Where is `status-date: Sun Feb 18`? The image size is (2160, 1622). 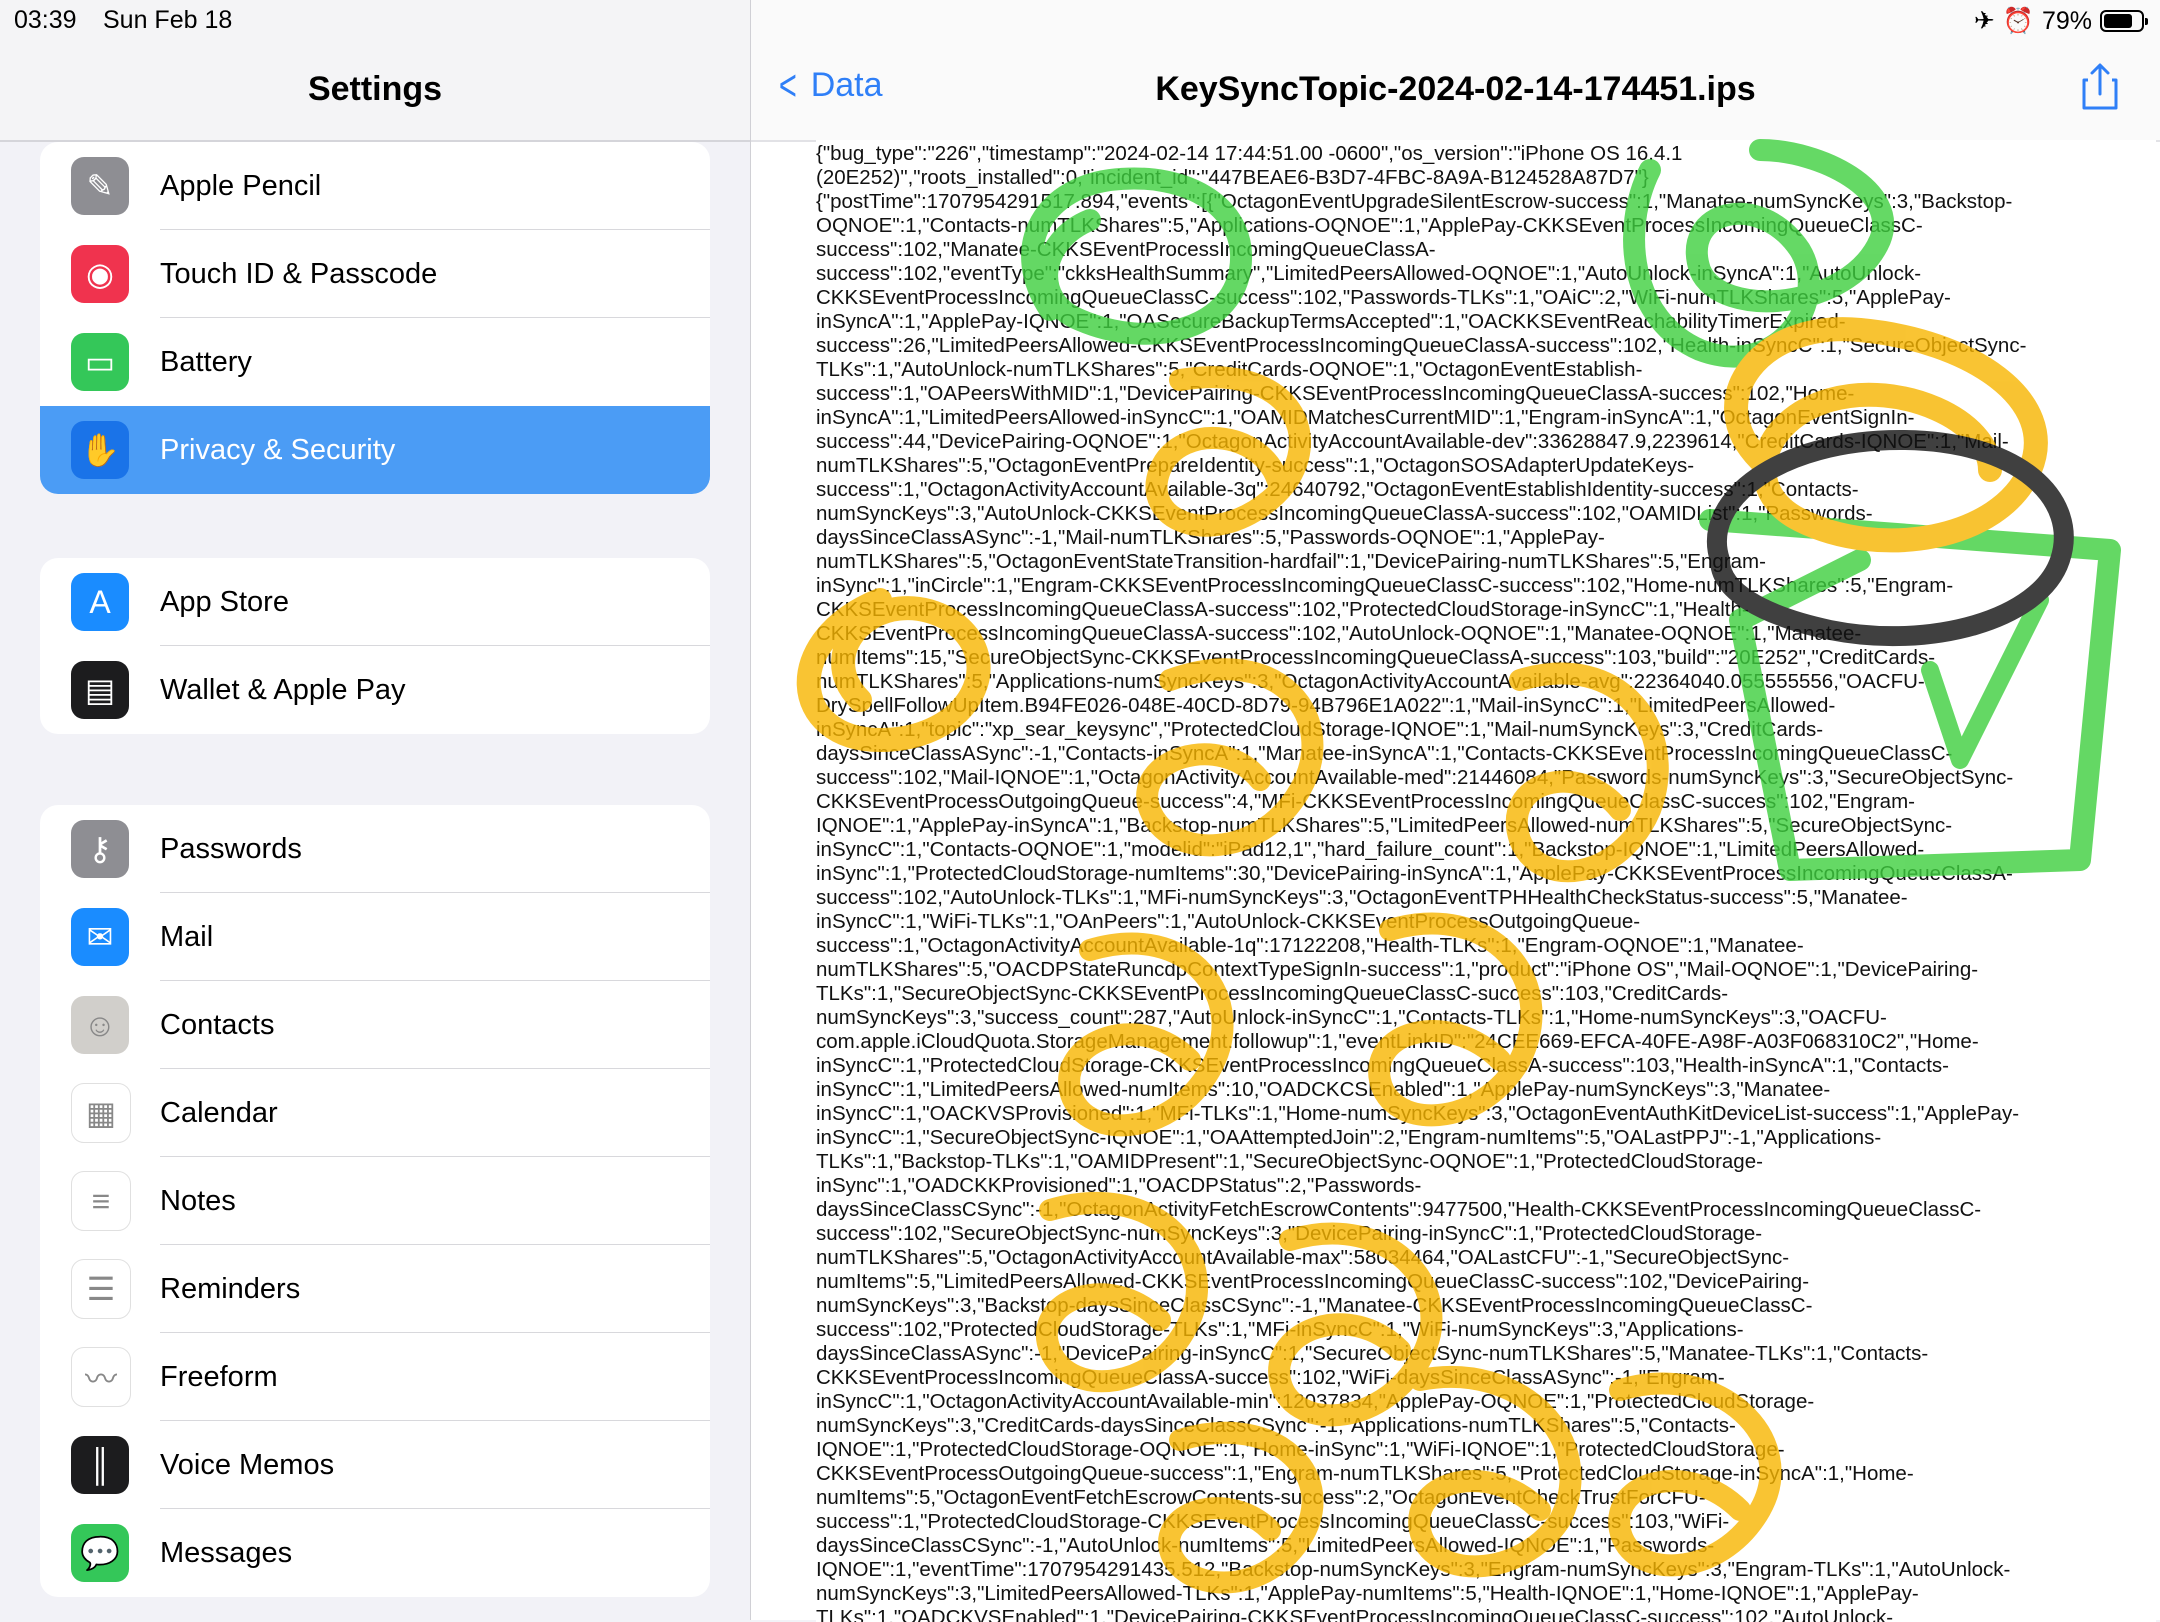 status-date: Sun Feb 18 is located at coordinates (168, 20).